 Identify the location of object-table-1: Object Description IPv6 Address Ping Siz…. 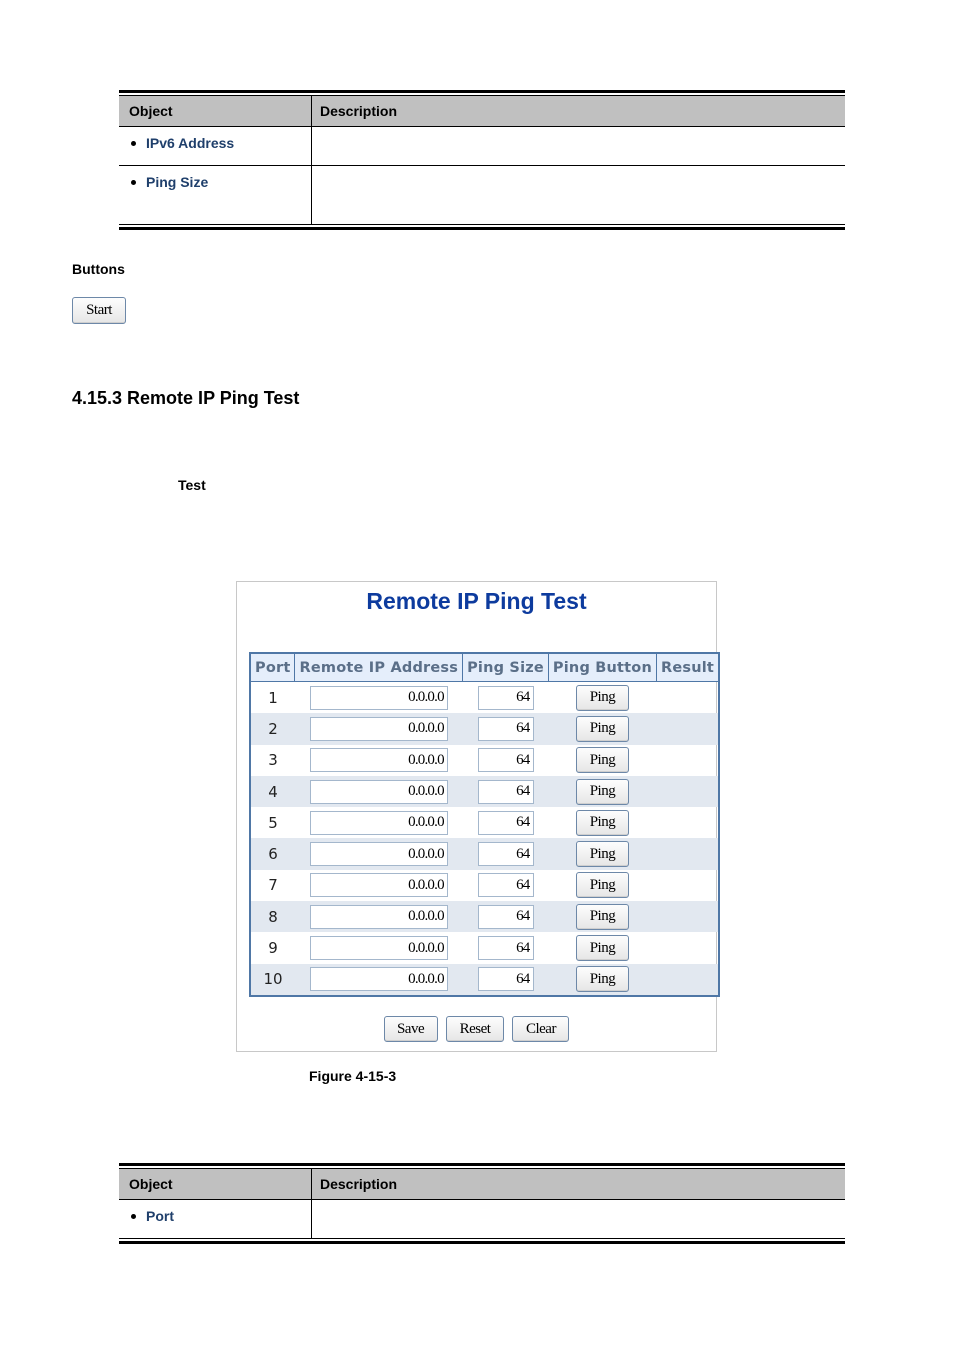
(482, 160).